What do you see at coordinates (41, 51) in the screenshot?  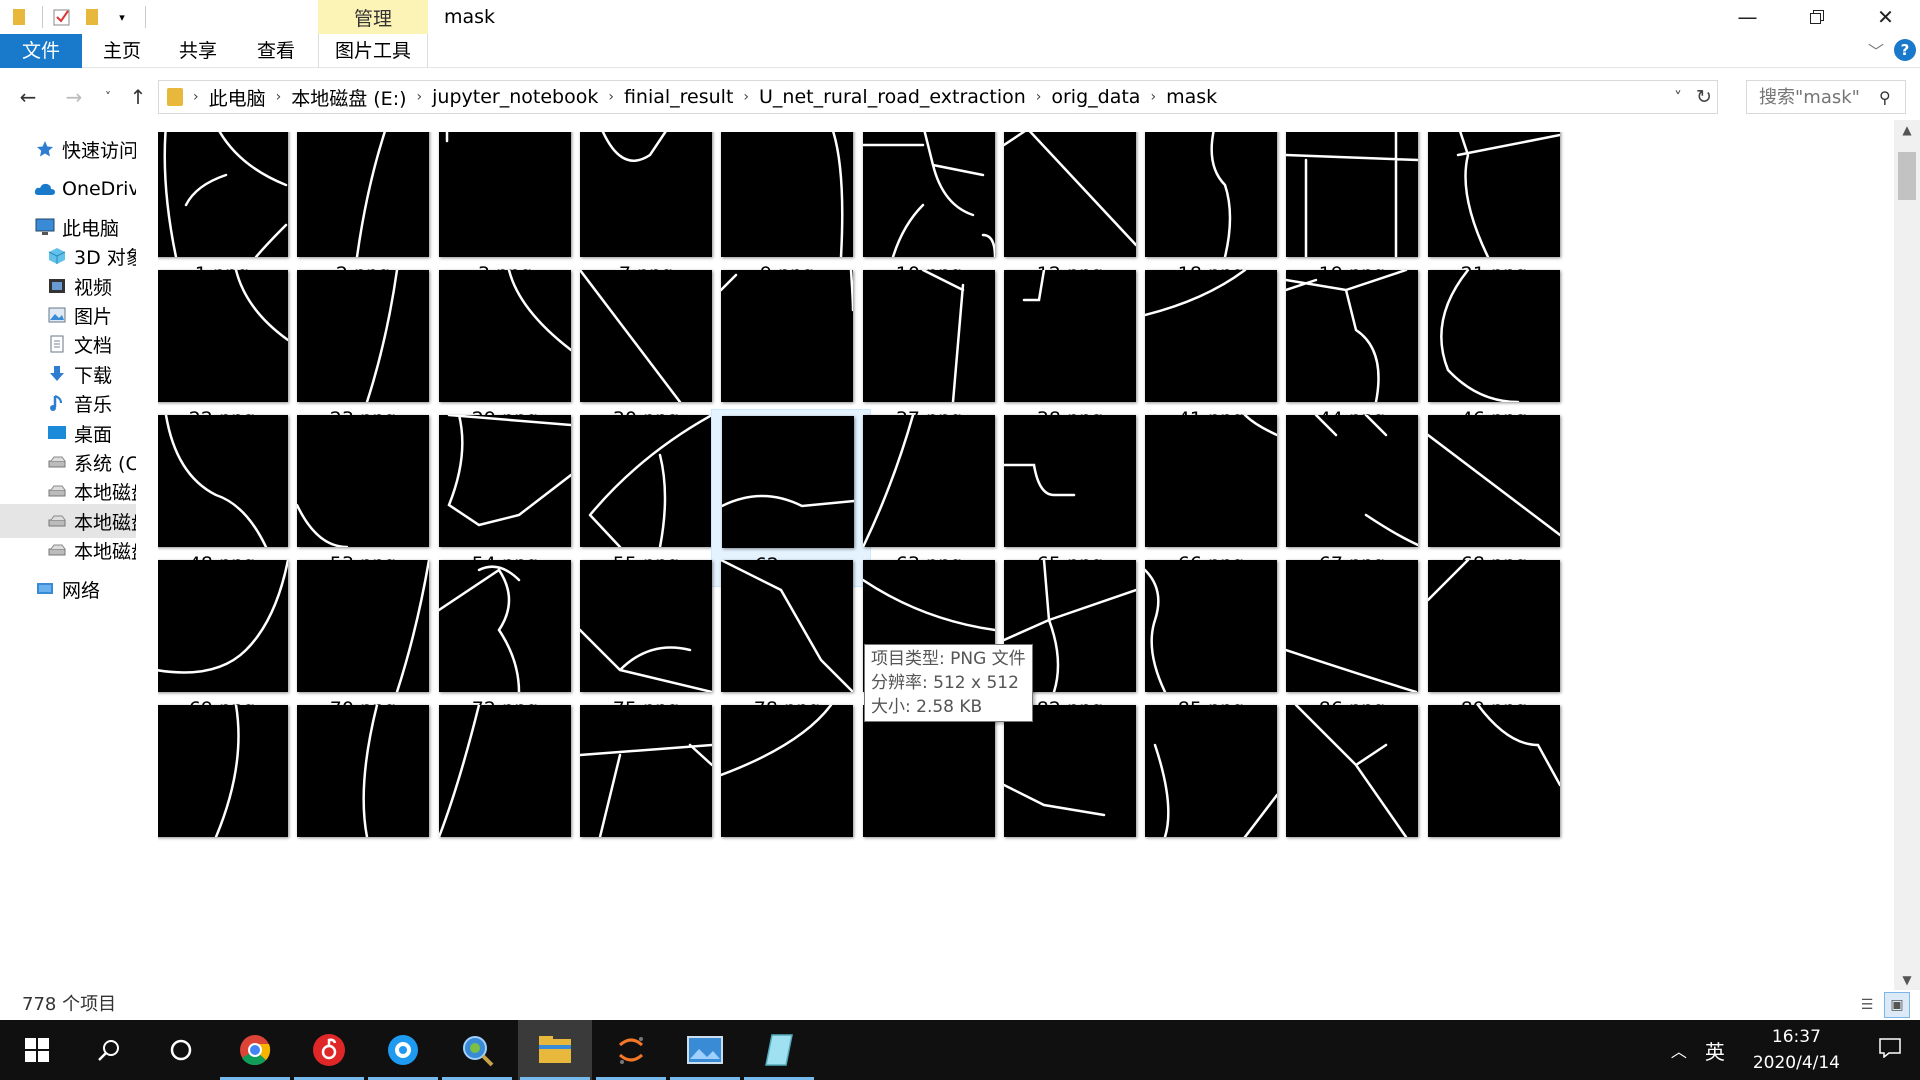 I see `tab-file: 文件` at bounding box center [41, 51].